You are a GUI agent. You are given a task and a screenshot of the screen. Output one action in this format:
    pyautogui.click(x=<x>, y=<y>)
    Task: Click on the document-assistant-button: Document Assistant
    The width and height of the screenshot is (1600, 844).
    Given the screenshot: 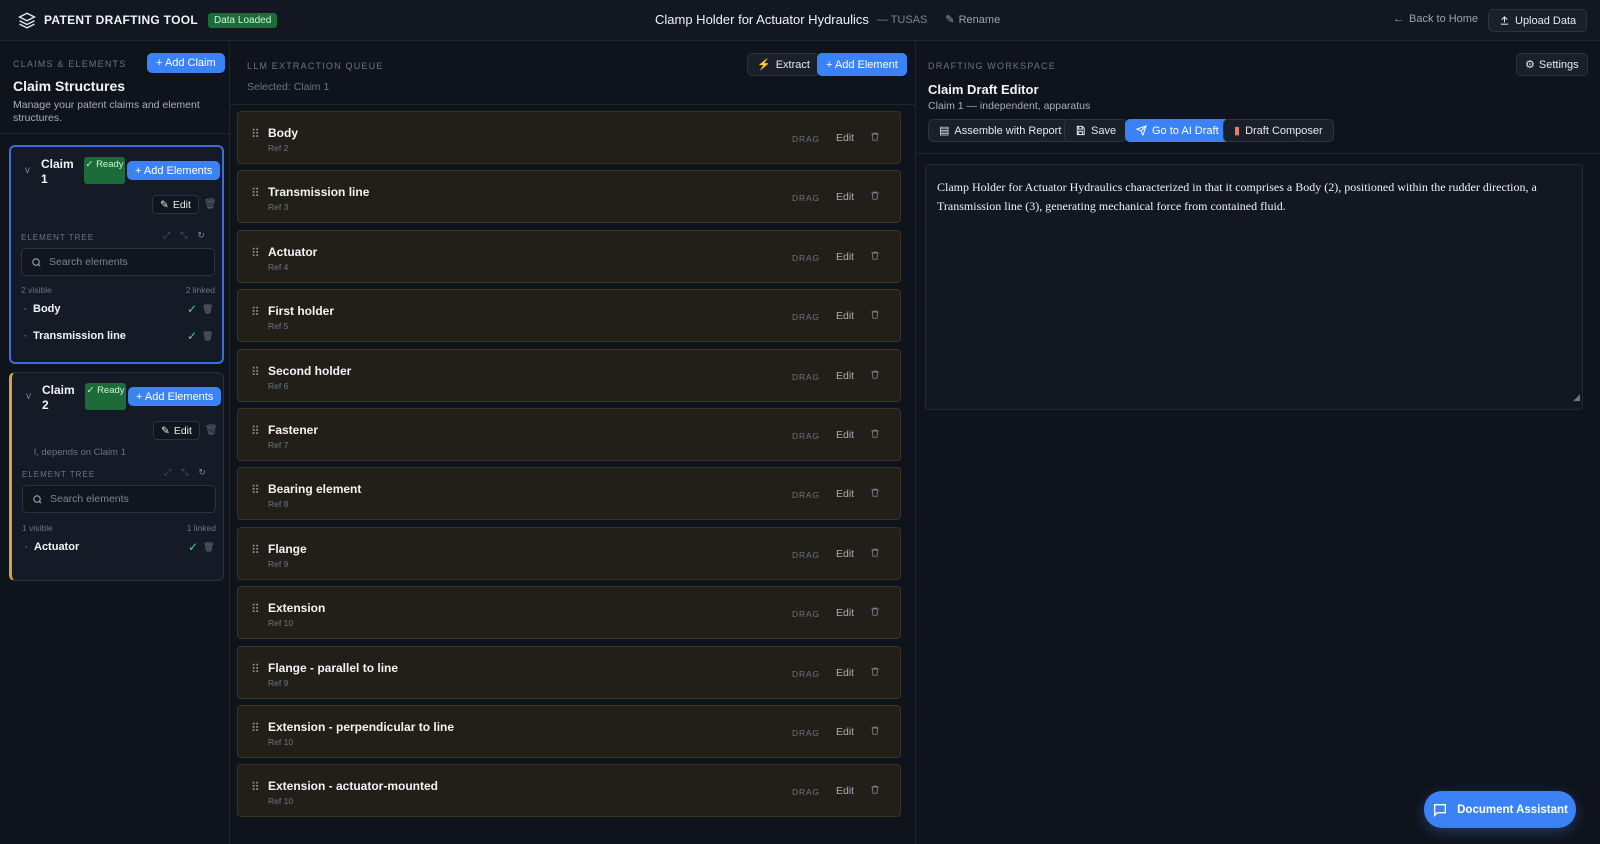 What is the action you would take?
    pyautogui.click(x=1500, y=809)
    